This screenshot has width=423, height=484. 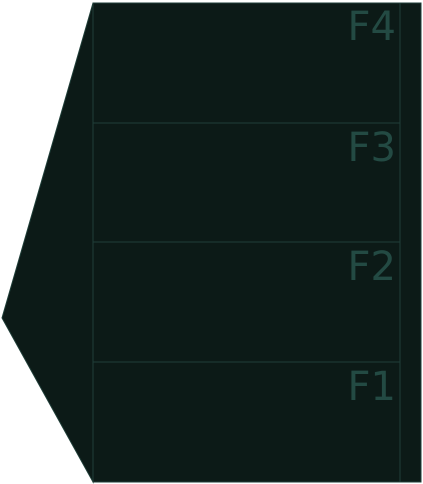 I want to click on floor-label-f4: F4, so click(x=371, y=27).